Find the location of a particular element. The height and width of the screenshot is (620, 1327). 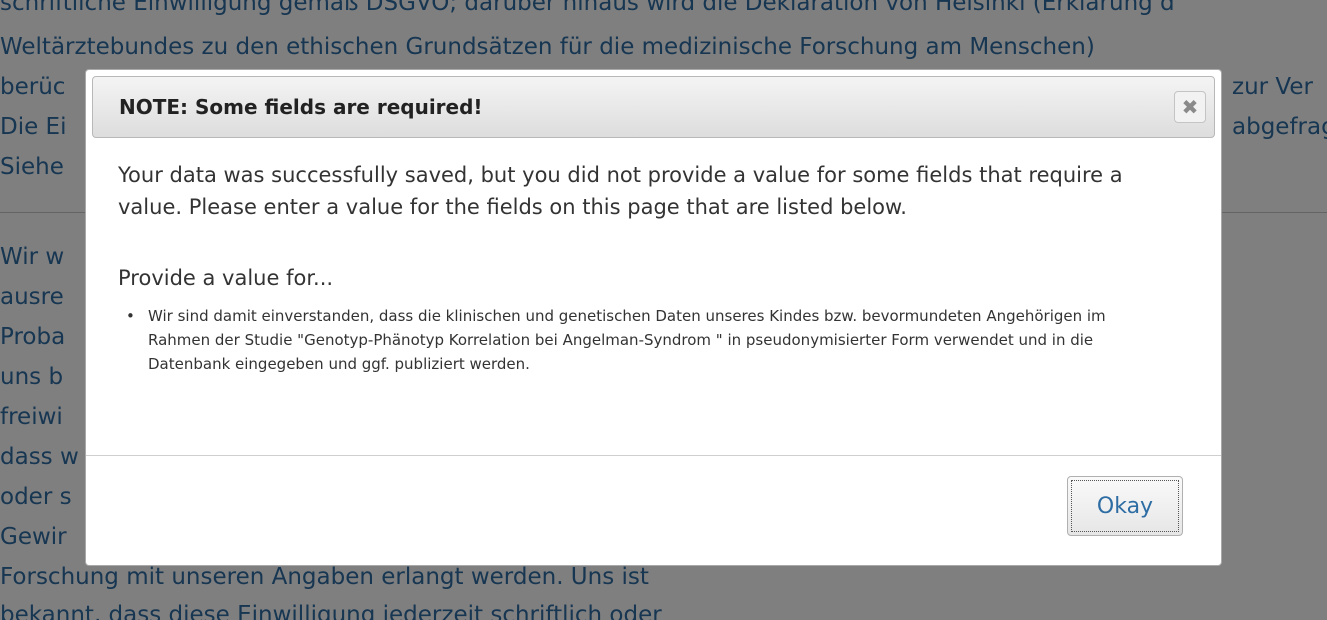

close-icon: ✖ is located at coordinates (1190, 107).